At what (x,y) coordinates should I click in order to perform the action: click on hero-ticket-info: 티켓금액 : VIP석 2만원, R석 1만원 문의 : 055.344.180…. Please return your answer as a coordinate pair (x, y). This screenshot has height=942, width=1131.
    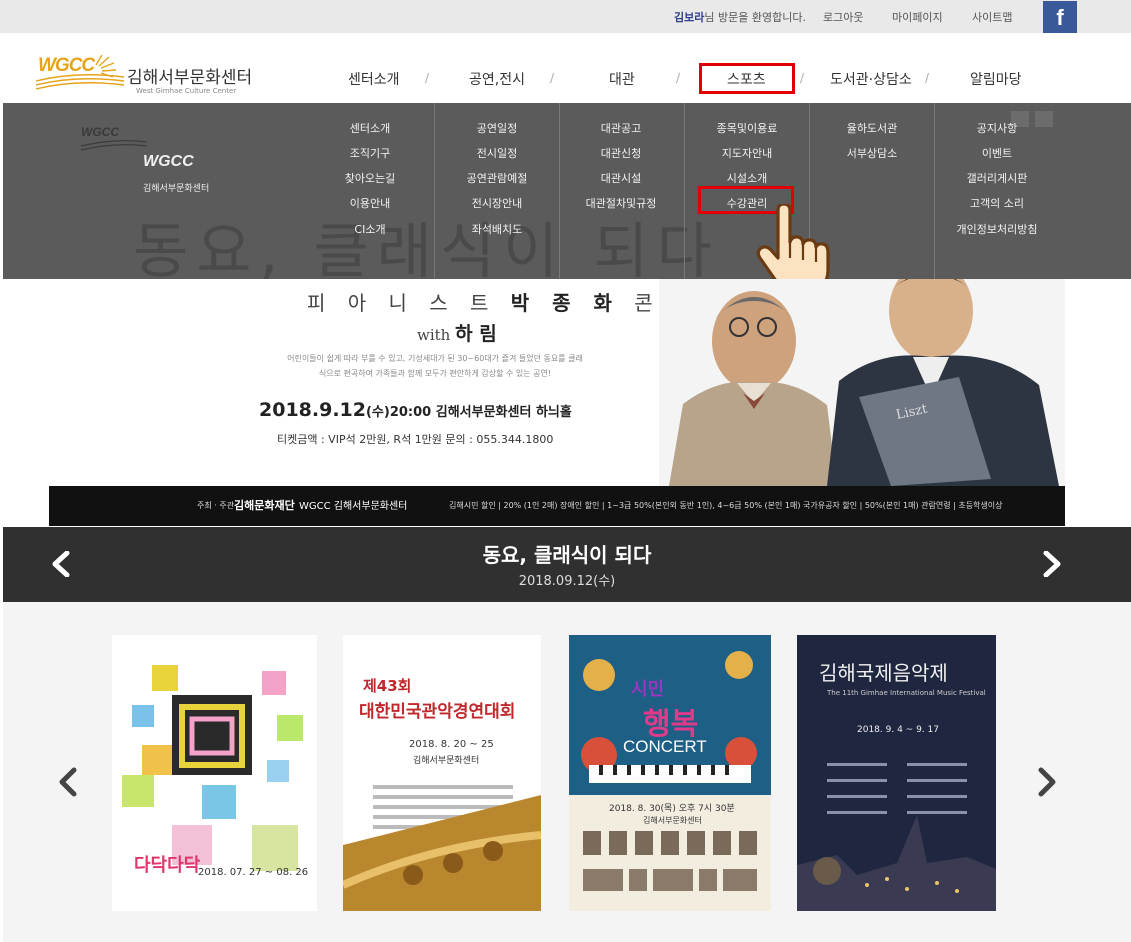
    Looking at the image, I should click on (415, 439).